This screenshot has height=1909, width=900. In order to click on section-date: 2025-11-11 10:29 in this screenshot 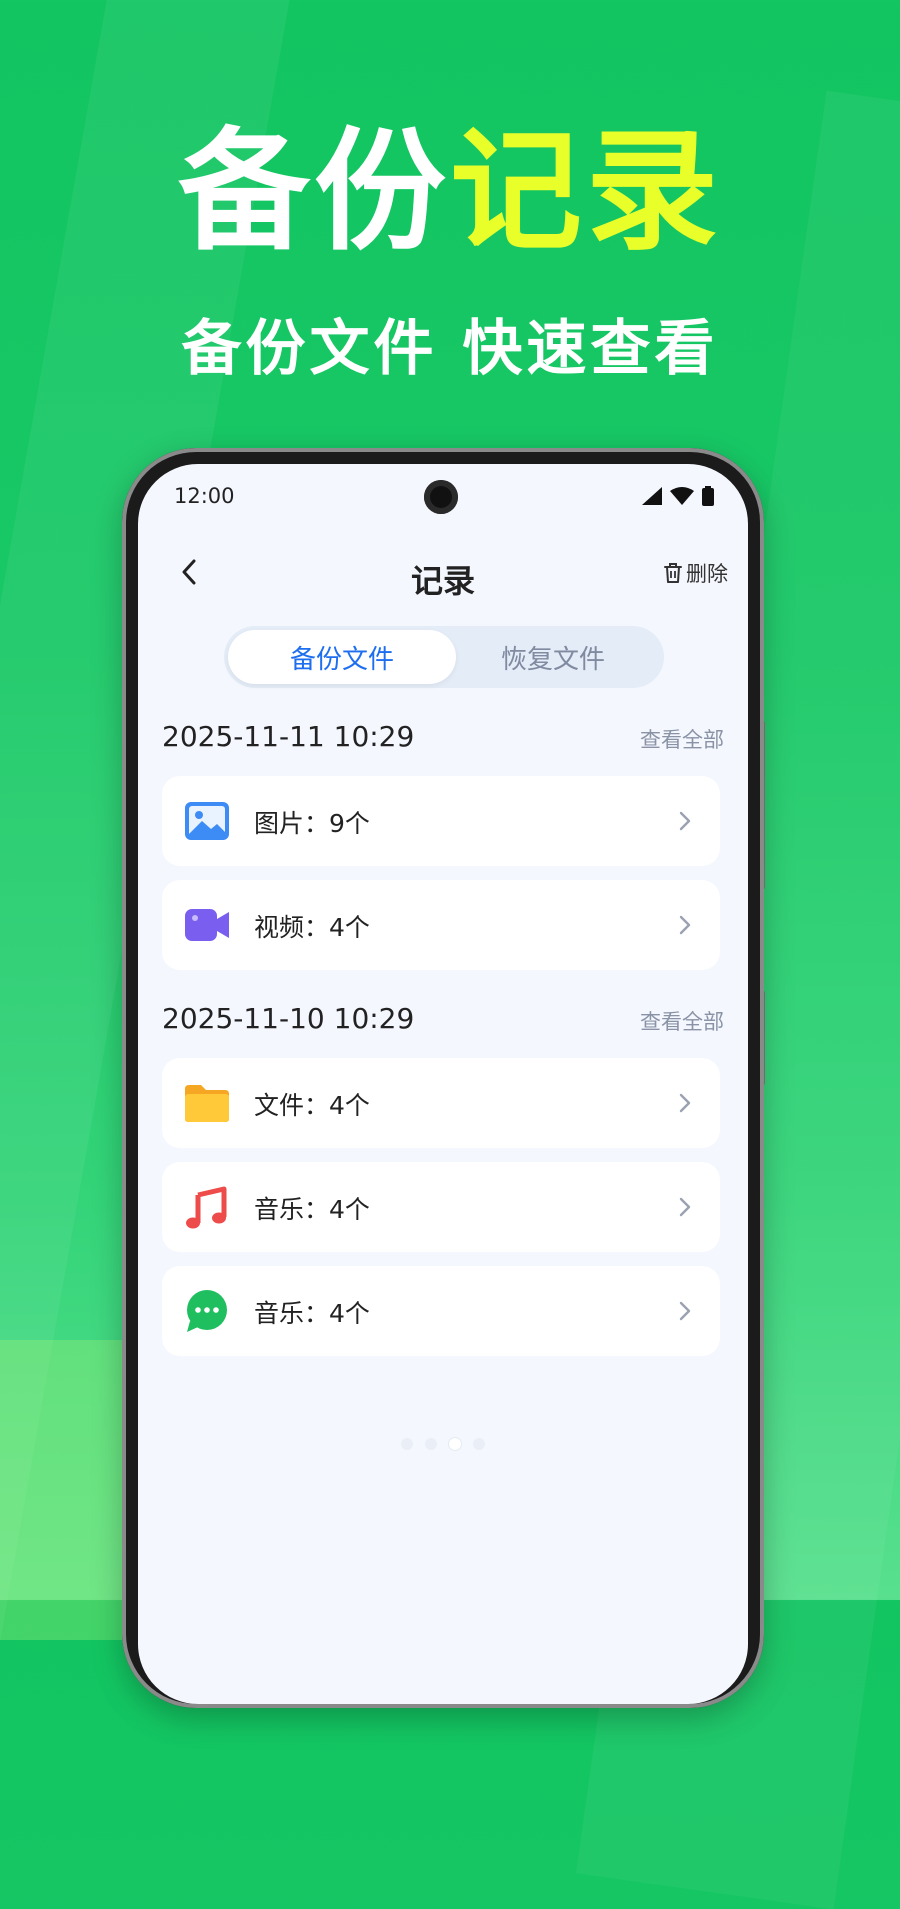, I will do `click(288, 736)`.